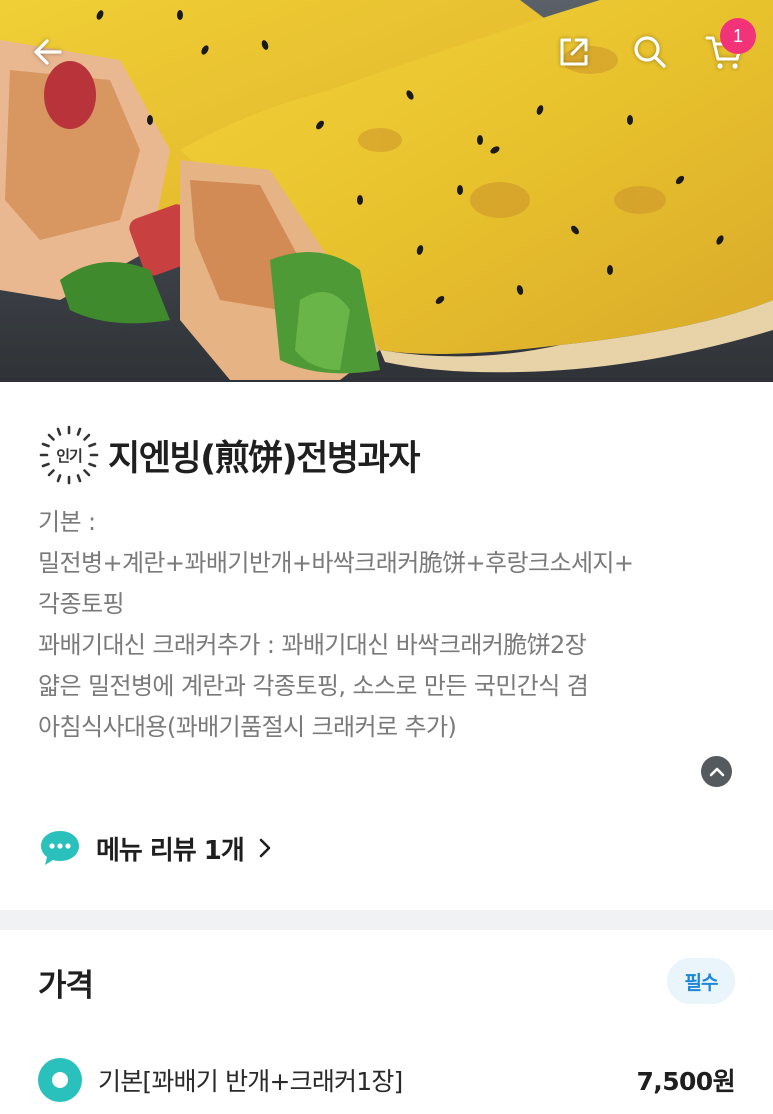 This screenshot has width=773, height=1114. Describe the element at coordinates (264, 458) in the screenshot. I see `menu-title: 지엔빙(煎饼)전병과자` at that location.